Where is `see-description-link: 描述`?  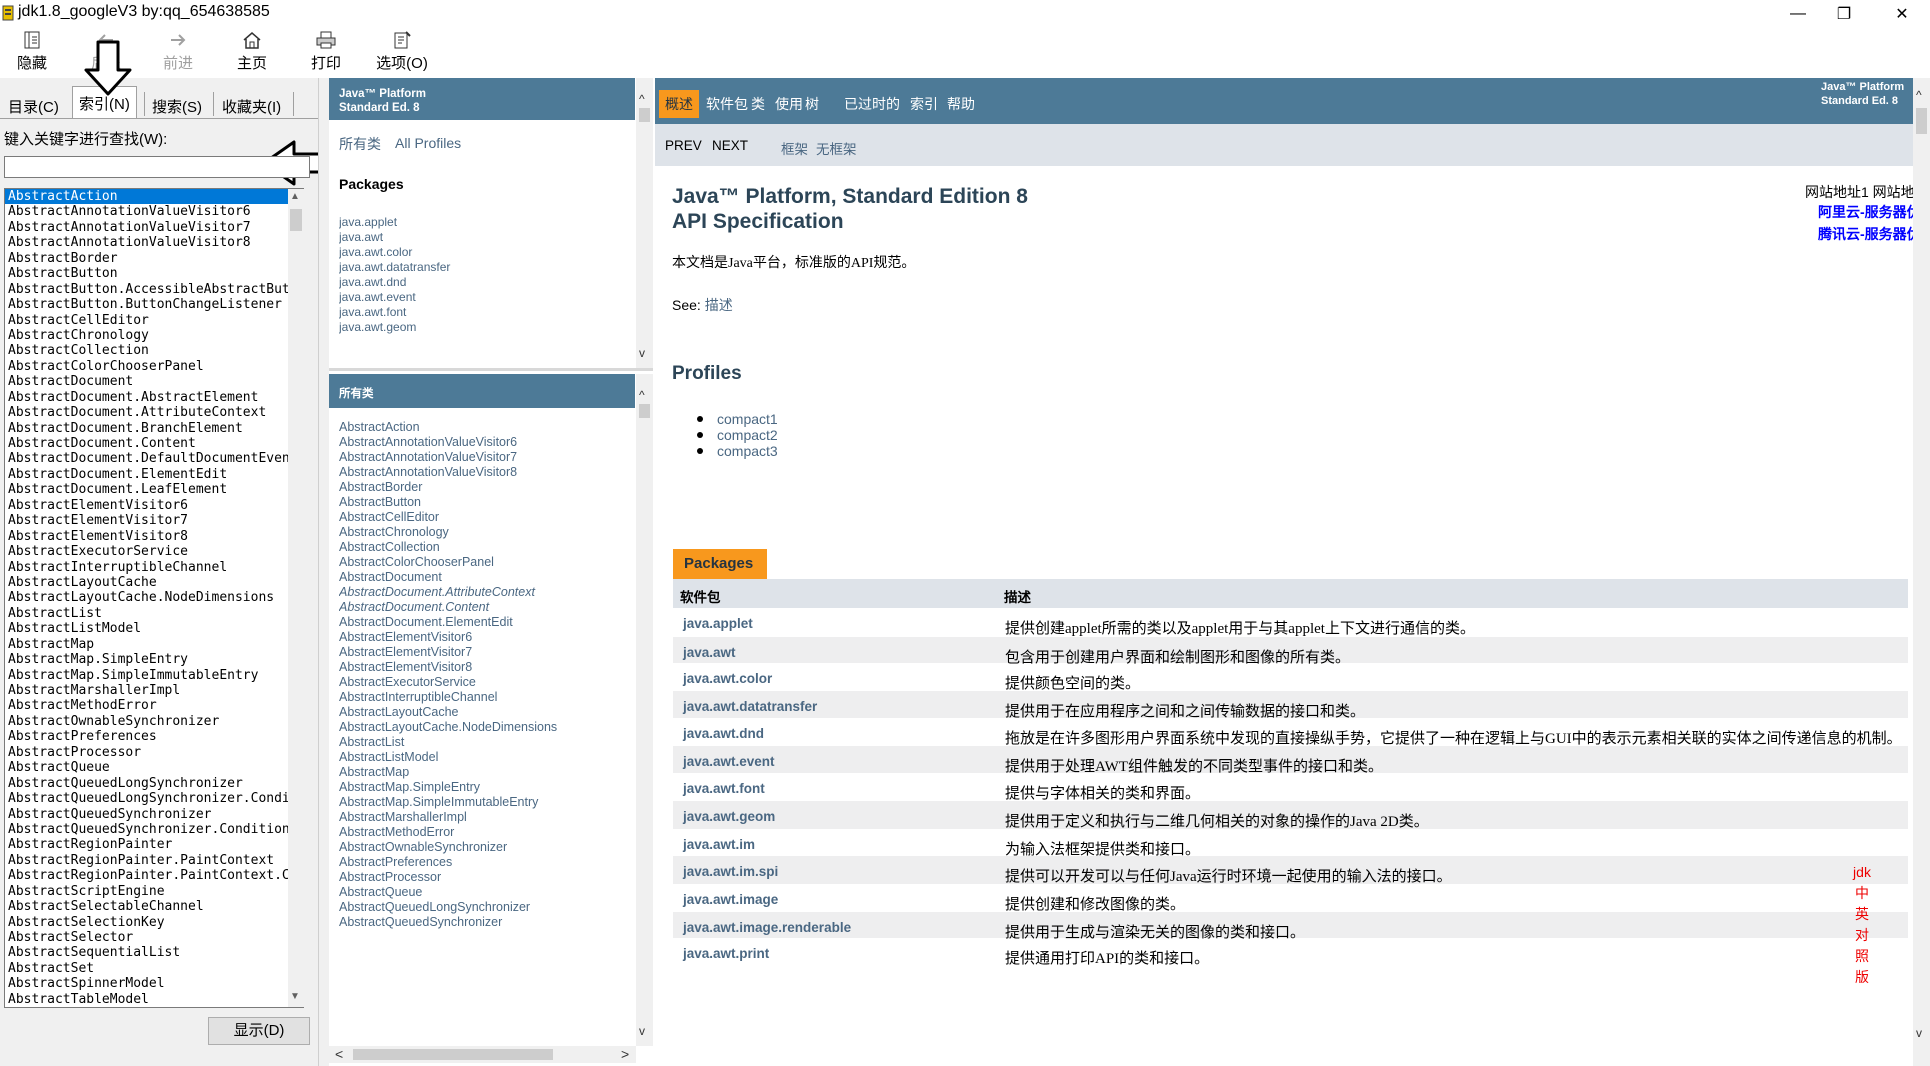
see-description-link: 描述 is located at coordinates (719, 305).